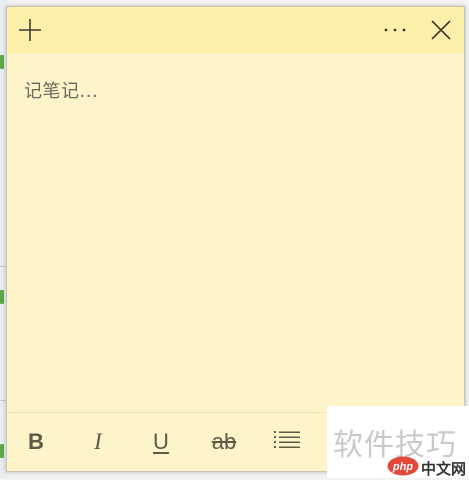 The width and height of the screenshot is (469, 480). I want to click on ellipsis-icon, so click(395, 30).